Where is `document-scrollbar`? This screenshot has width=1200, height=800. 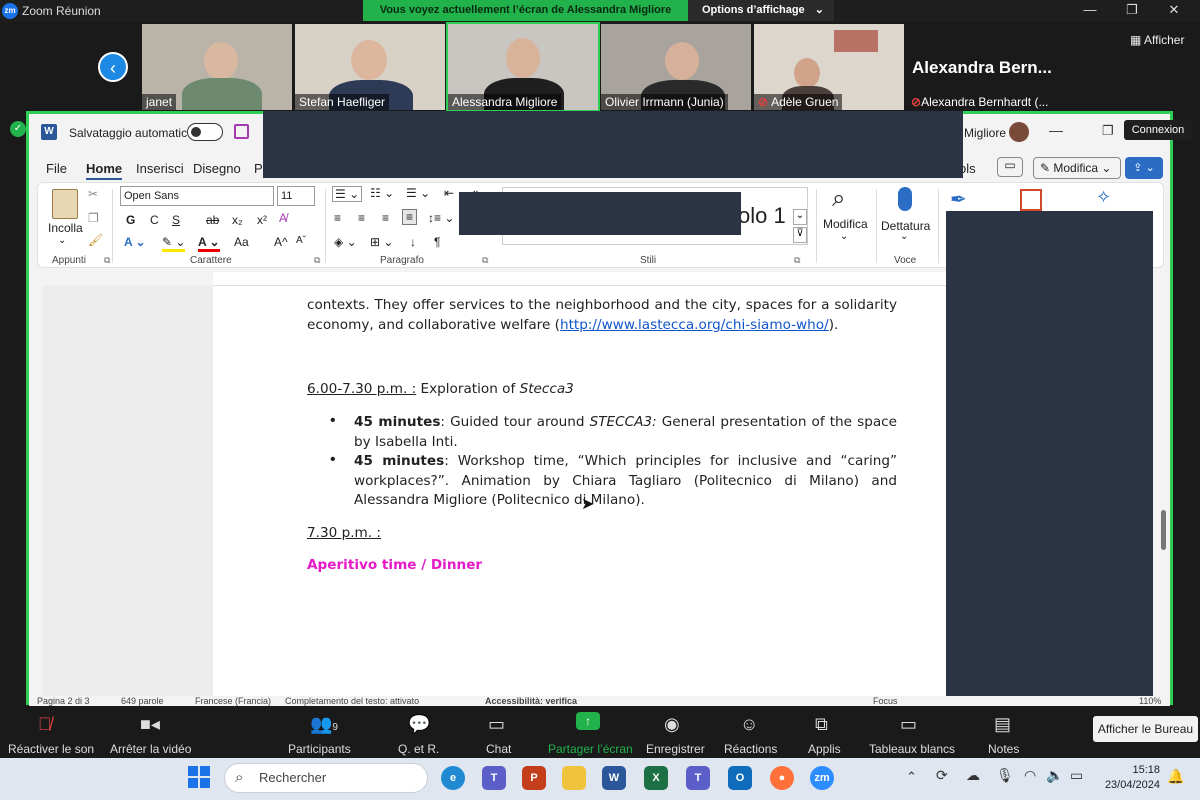 document-scrollbar is located at coordinates (1163, 491).